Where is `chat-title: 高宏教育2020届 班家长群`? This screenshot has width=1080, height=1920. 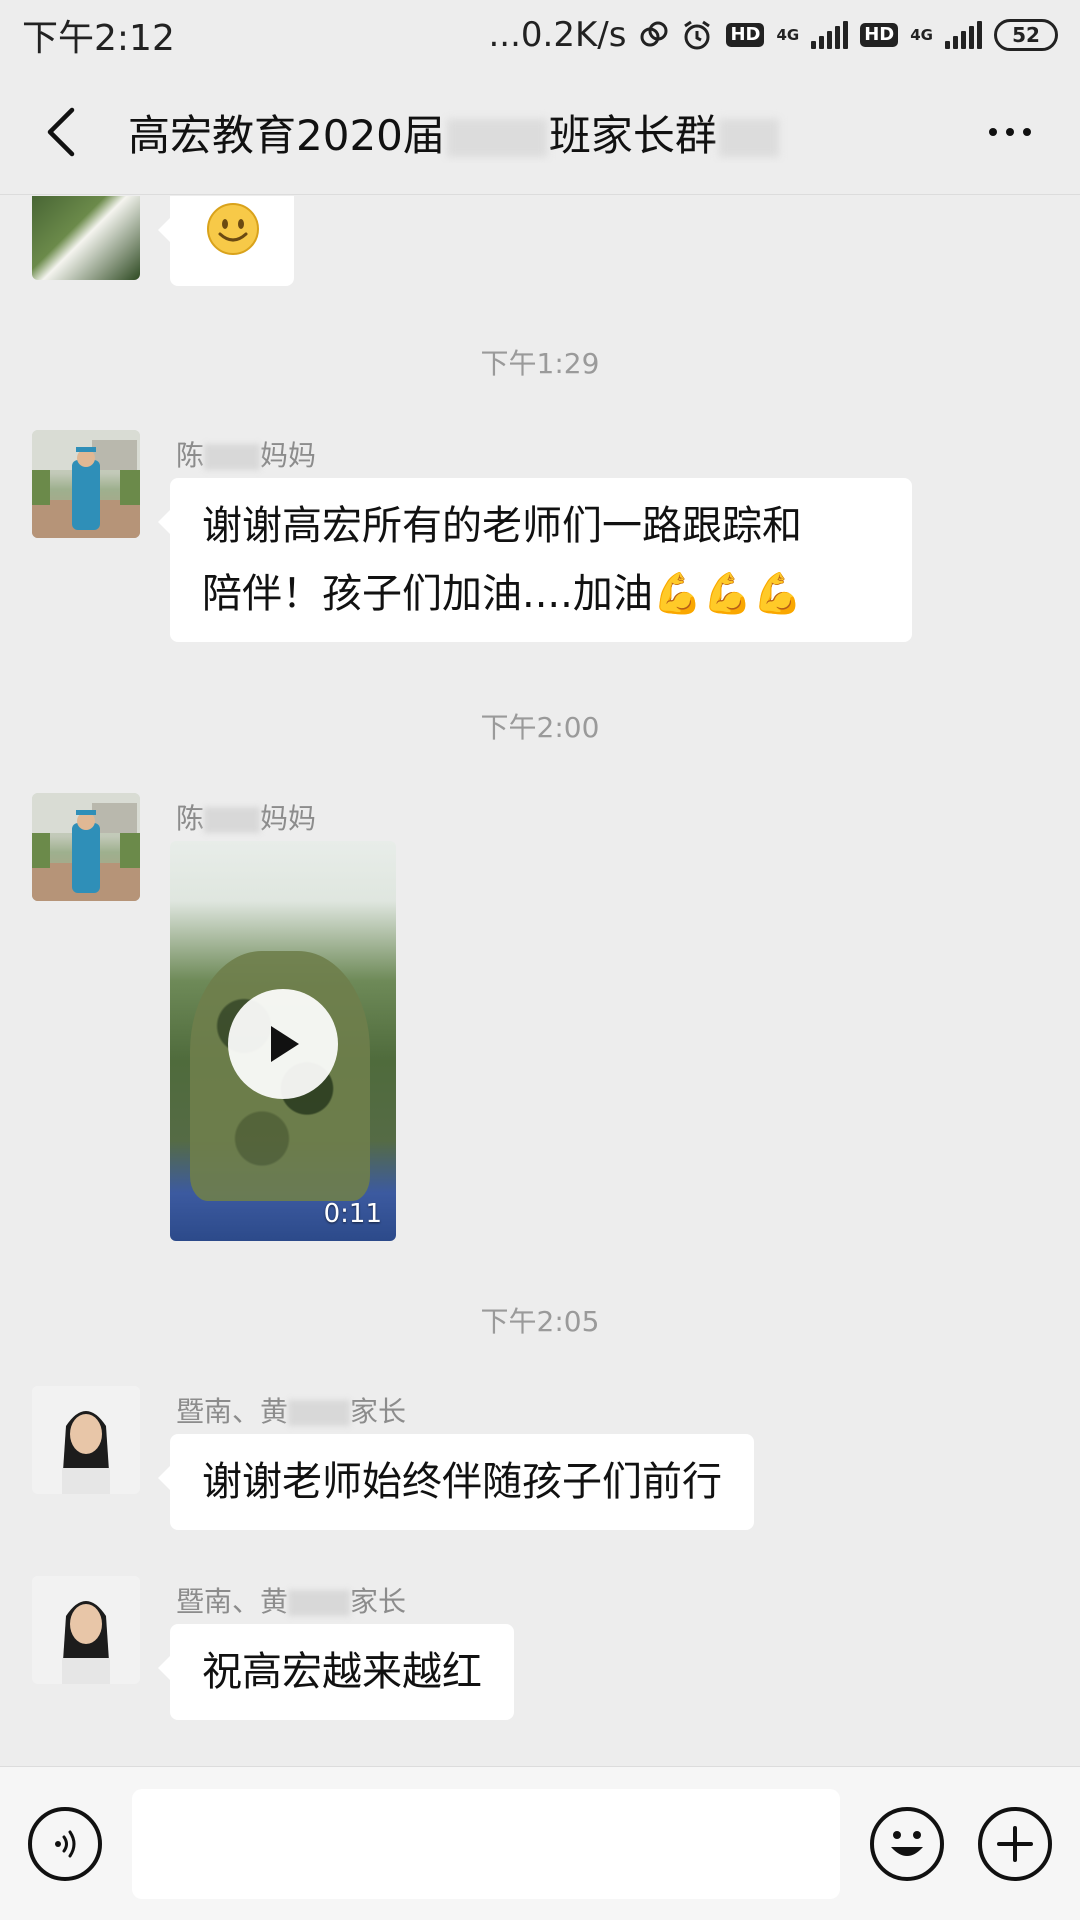
chat-title: 高宏教育2020届 班家长群 is located at coordinates (549, 132).